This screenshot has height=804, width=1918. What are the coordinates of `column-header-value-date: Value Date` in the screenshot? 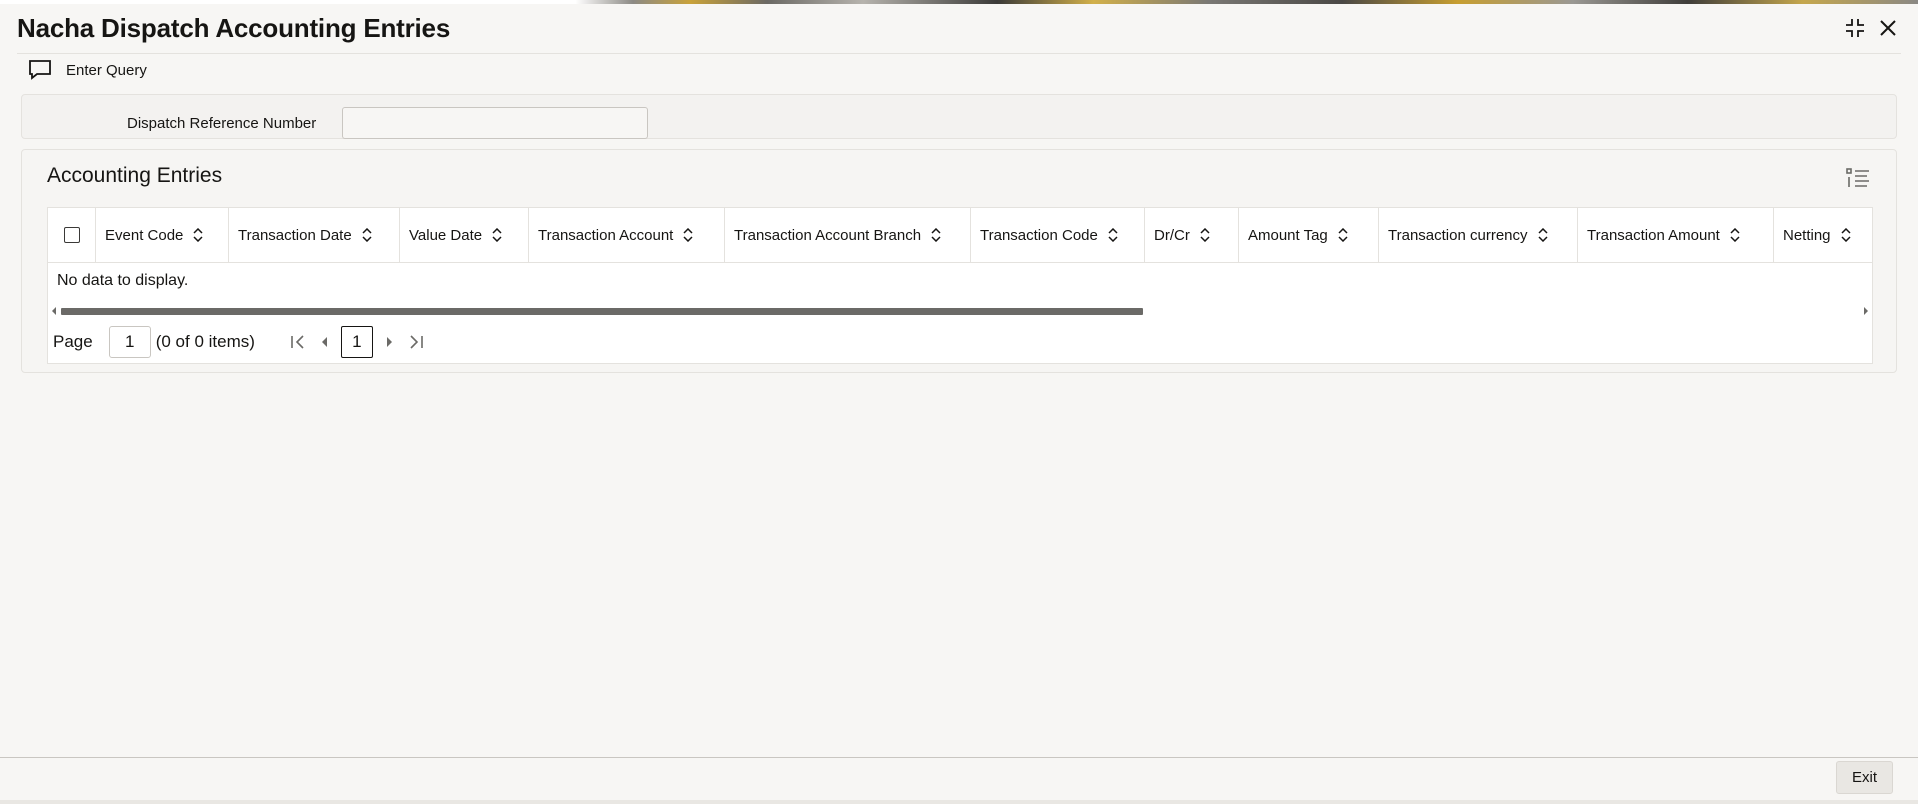 It's located at (464, 235).